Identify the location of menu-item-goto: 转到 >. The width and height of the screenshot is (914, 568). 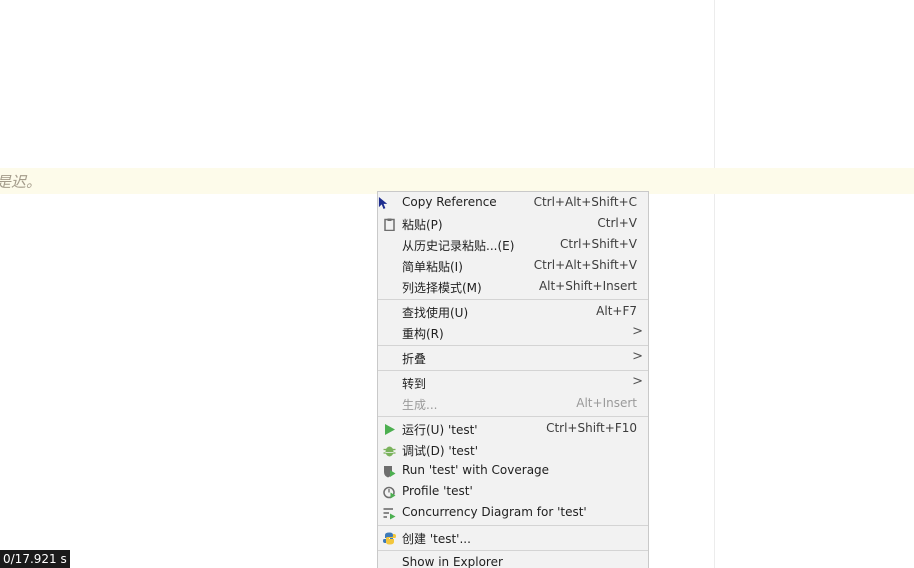
(513, 383).